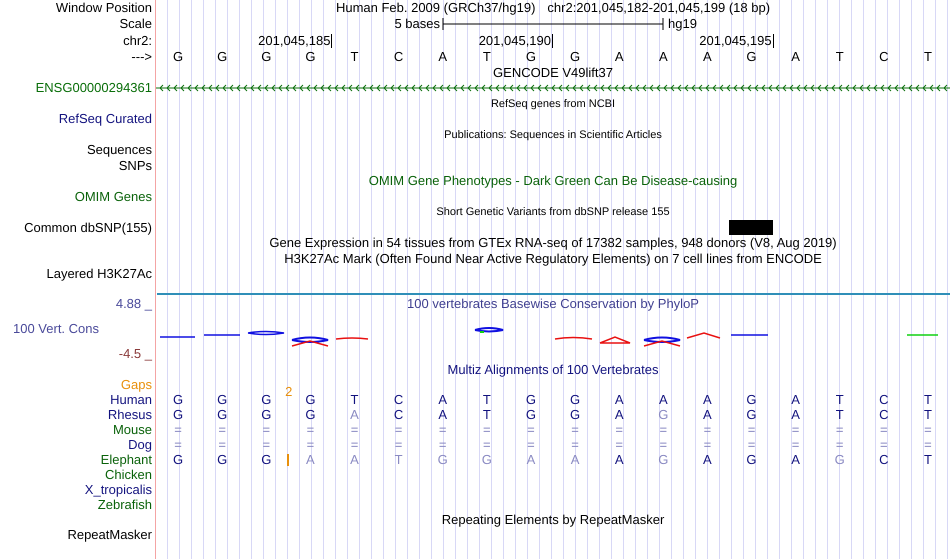  What do you see at coordinates (436, 8) in the screenshot?
I see `assembly-text: Human Feb. 2009 (GRCh37/hg19)` at bounding box center [436, 8].